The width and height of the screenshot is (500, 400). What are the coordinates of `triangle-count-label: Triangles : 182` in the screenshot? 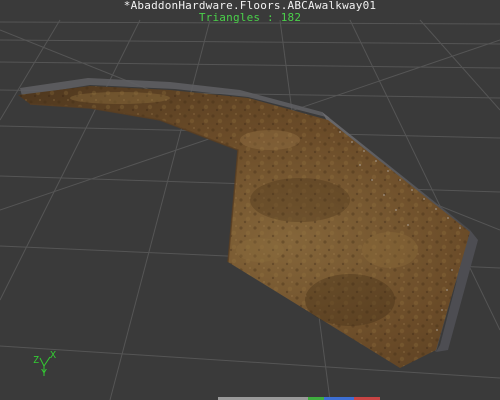 It's located at (250, 17).